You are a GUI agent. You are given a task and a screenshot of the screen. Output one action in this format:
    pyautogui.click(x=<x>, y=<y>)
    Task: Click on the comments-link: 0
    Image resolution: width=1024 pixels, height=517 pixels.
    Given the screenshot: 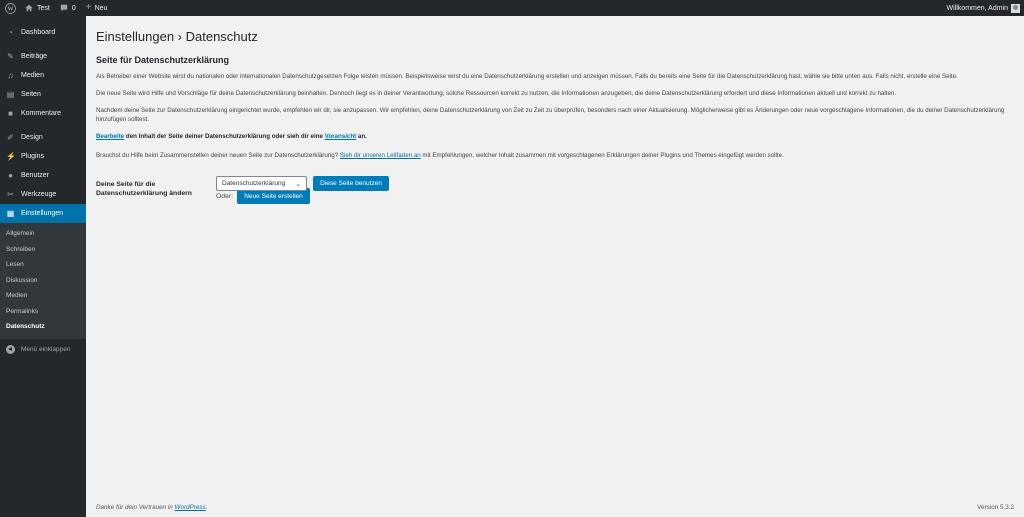 What is the action you would take?
    pyautogui.click(x=68, y=8)
    